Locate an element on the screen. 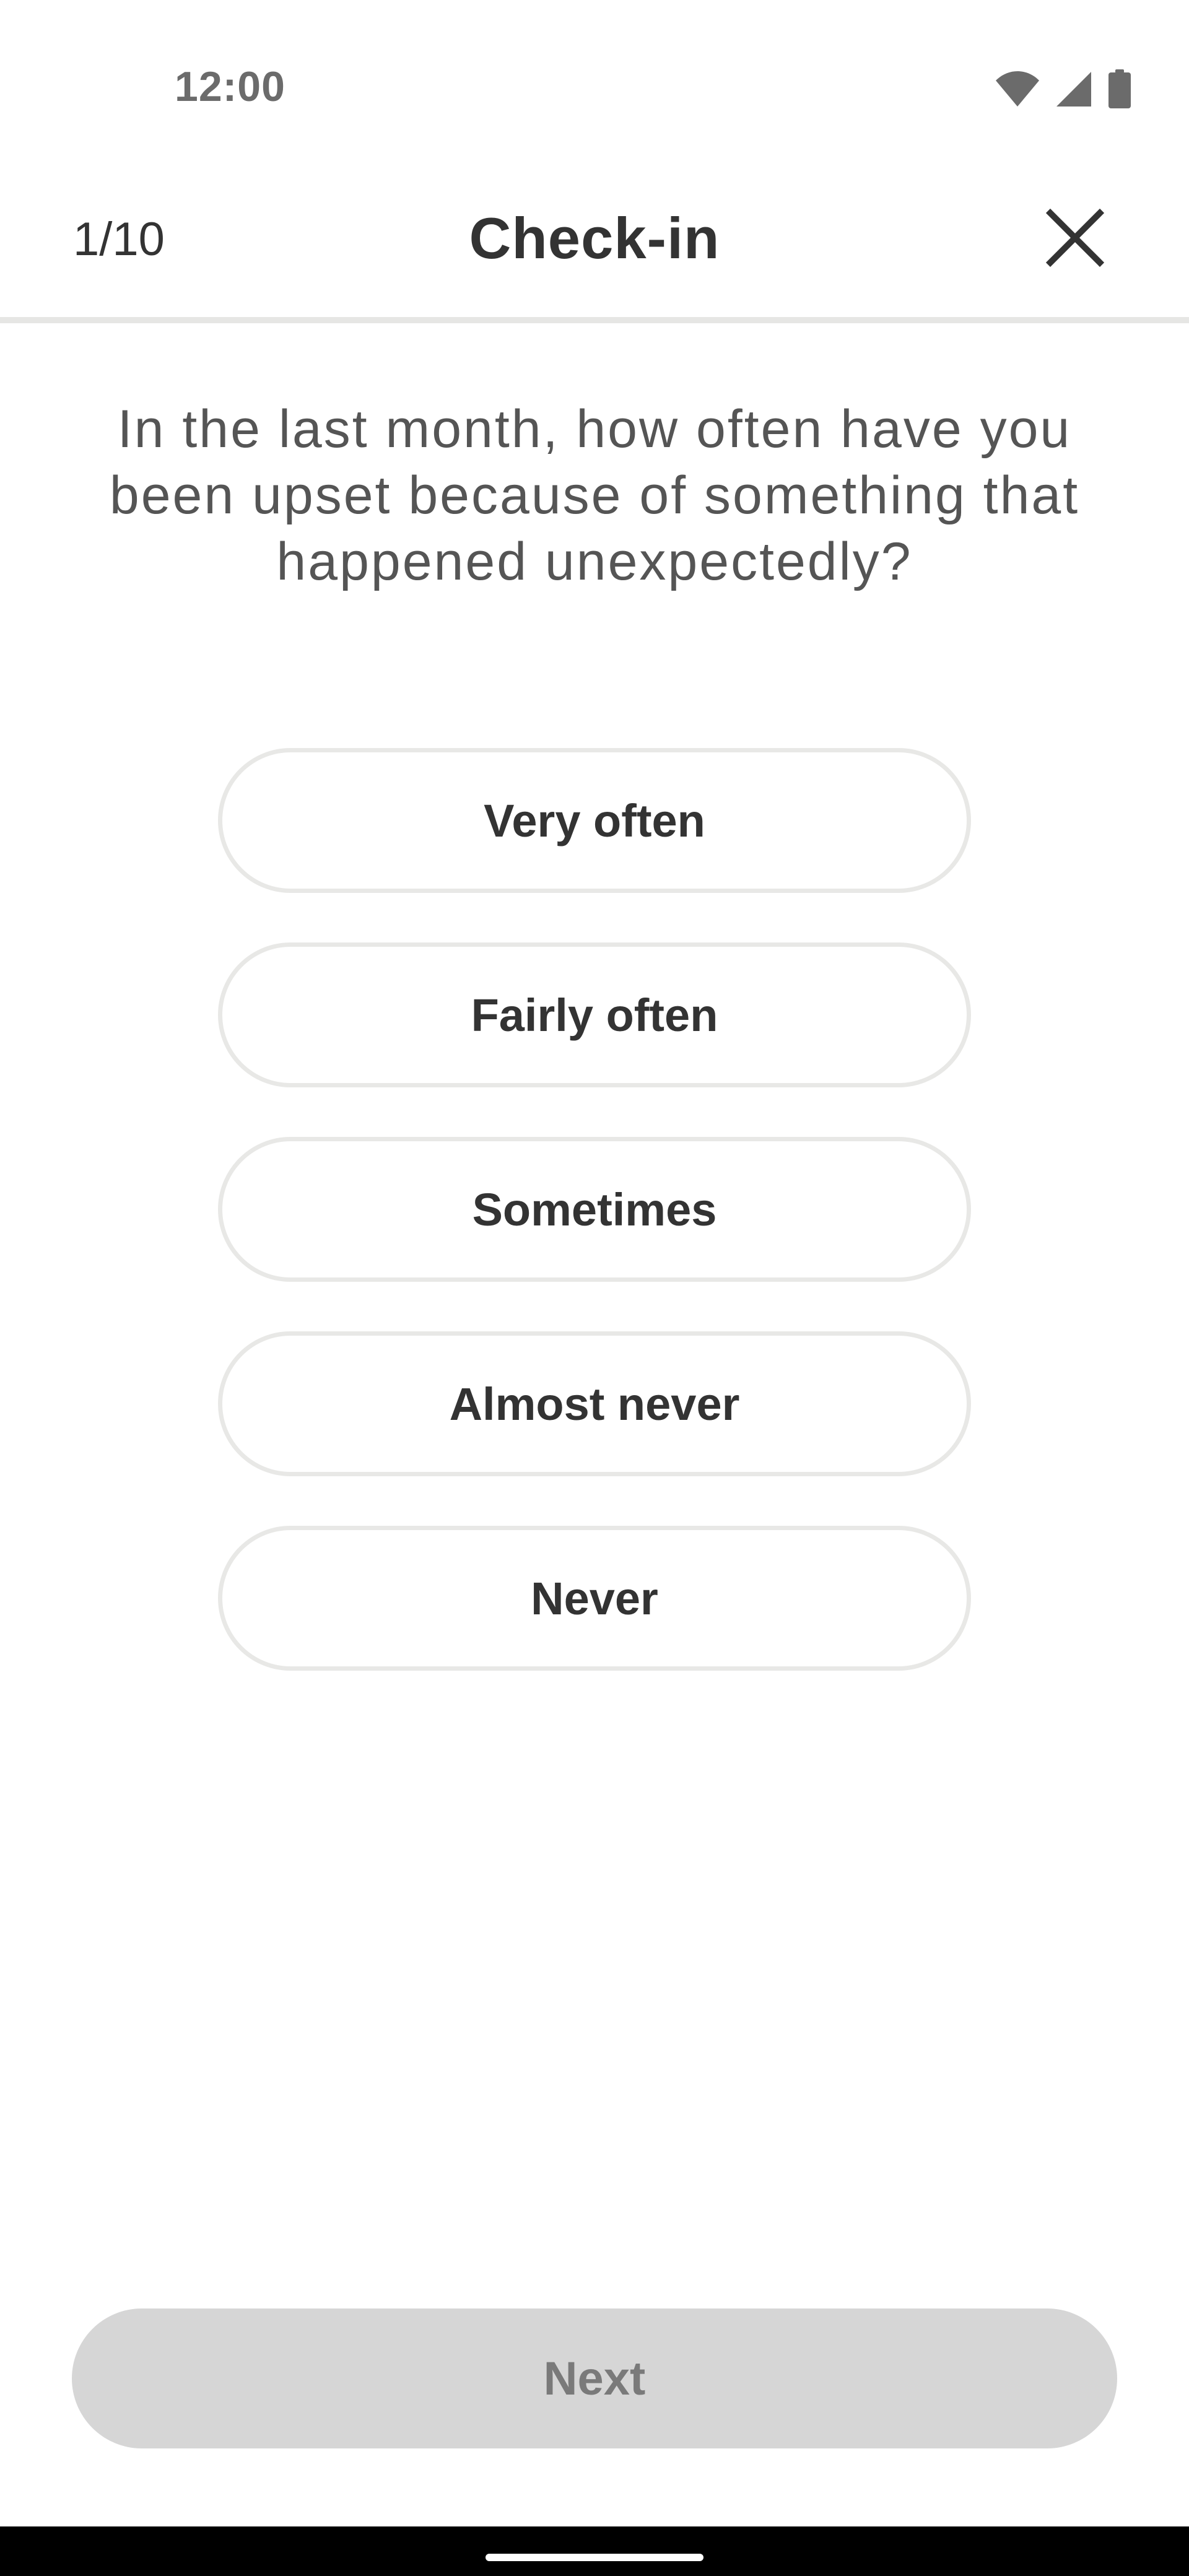 This screenshot has width=1189, height=2576. option-fairly-often: Fairly often is located at coordinates (594, 1014).